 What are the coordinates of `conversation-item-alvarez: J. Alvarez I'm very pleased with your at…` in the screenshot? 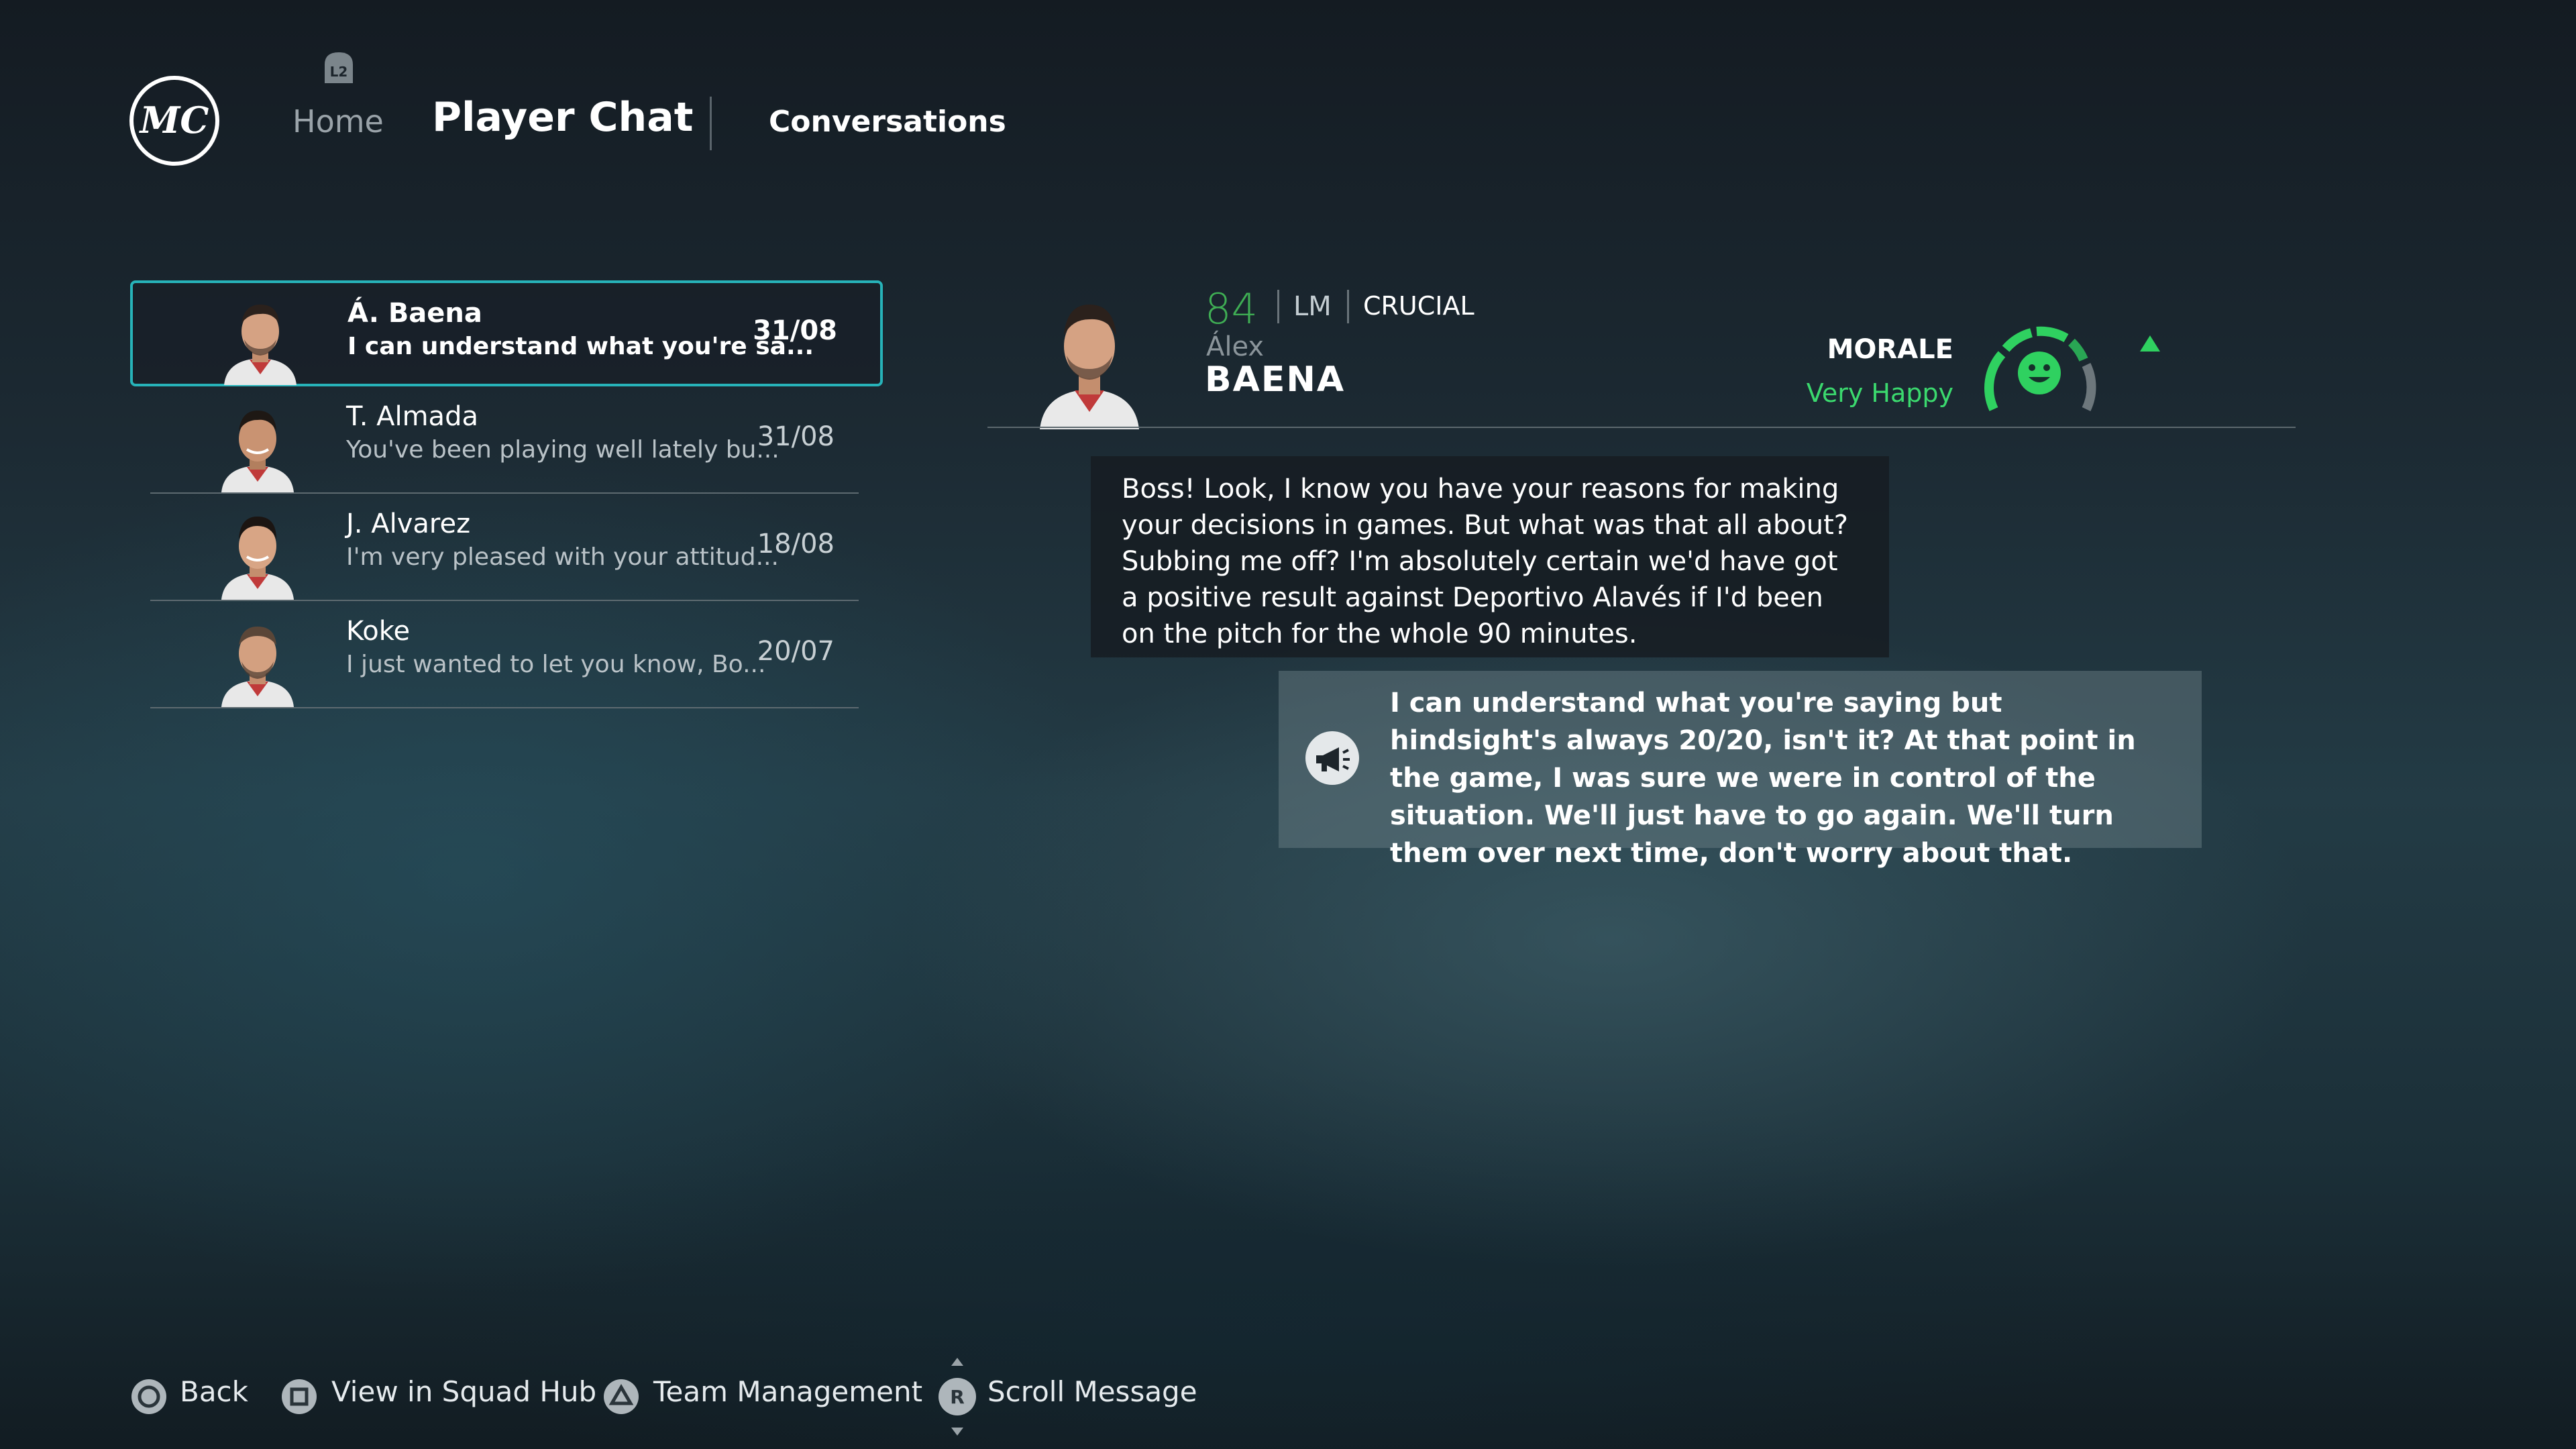 It's located at (504, 547).